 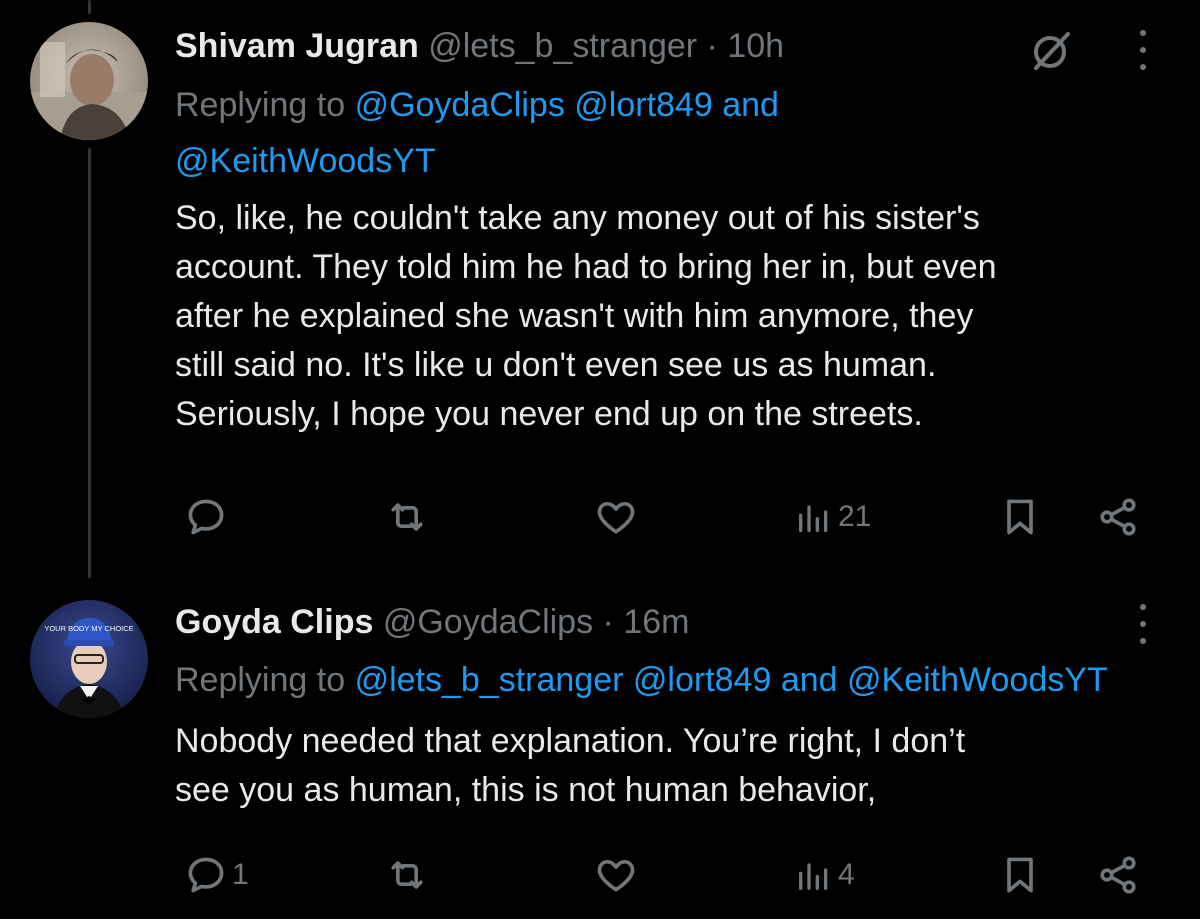 What do you see at coordinates (488, 622) in the screenshot?
I see `user-handle: @GoydaClips` at bounding box center [488, 622].